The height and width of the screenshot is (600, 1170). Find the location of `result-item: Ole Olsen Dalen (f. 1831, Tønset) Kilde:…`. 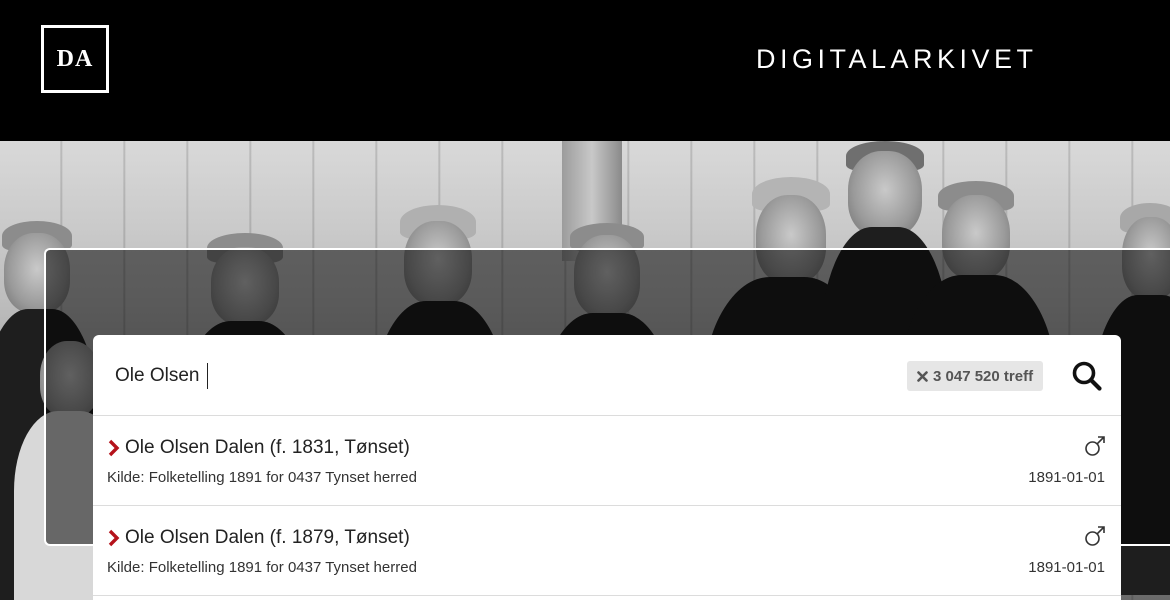

result-item: Ole Olsen Dalen (f. 1831, Tønset) Kilde:… is located at coordinates (607, 461).